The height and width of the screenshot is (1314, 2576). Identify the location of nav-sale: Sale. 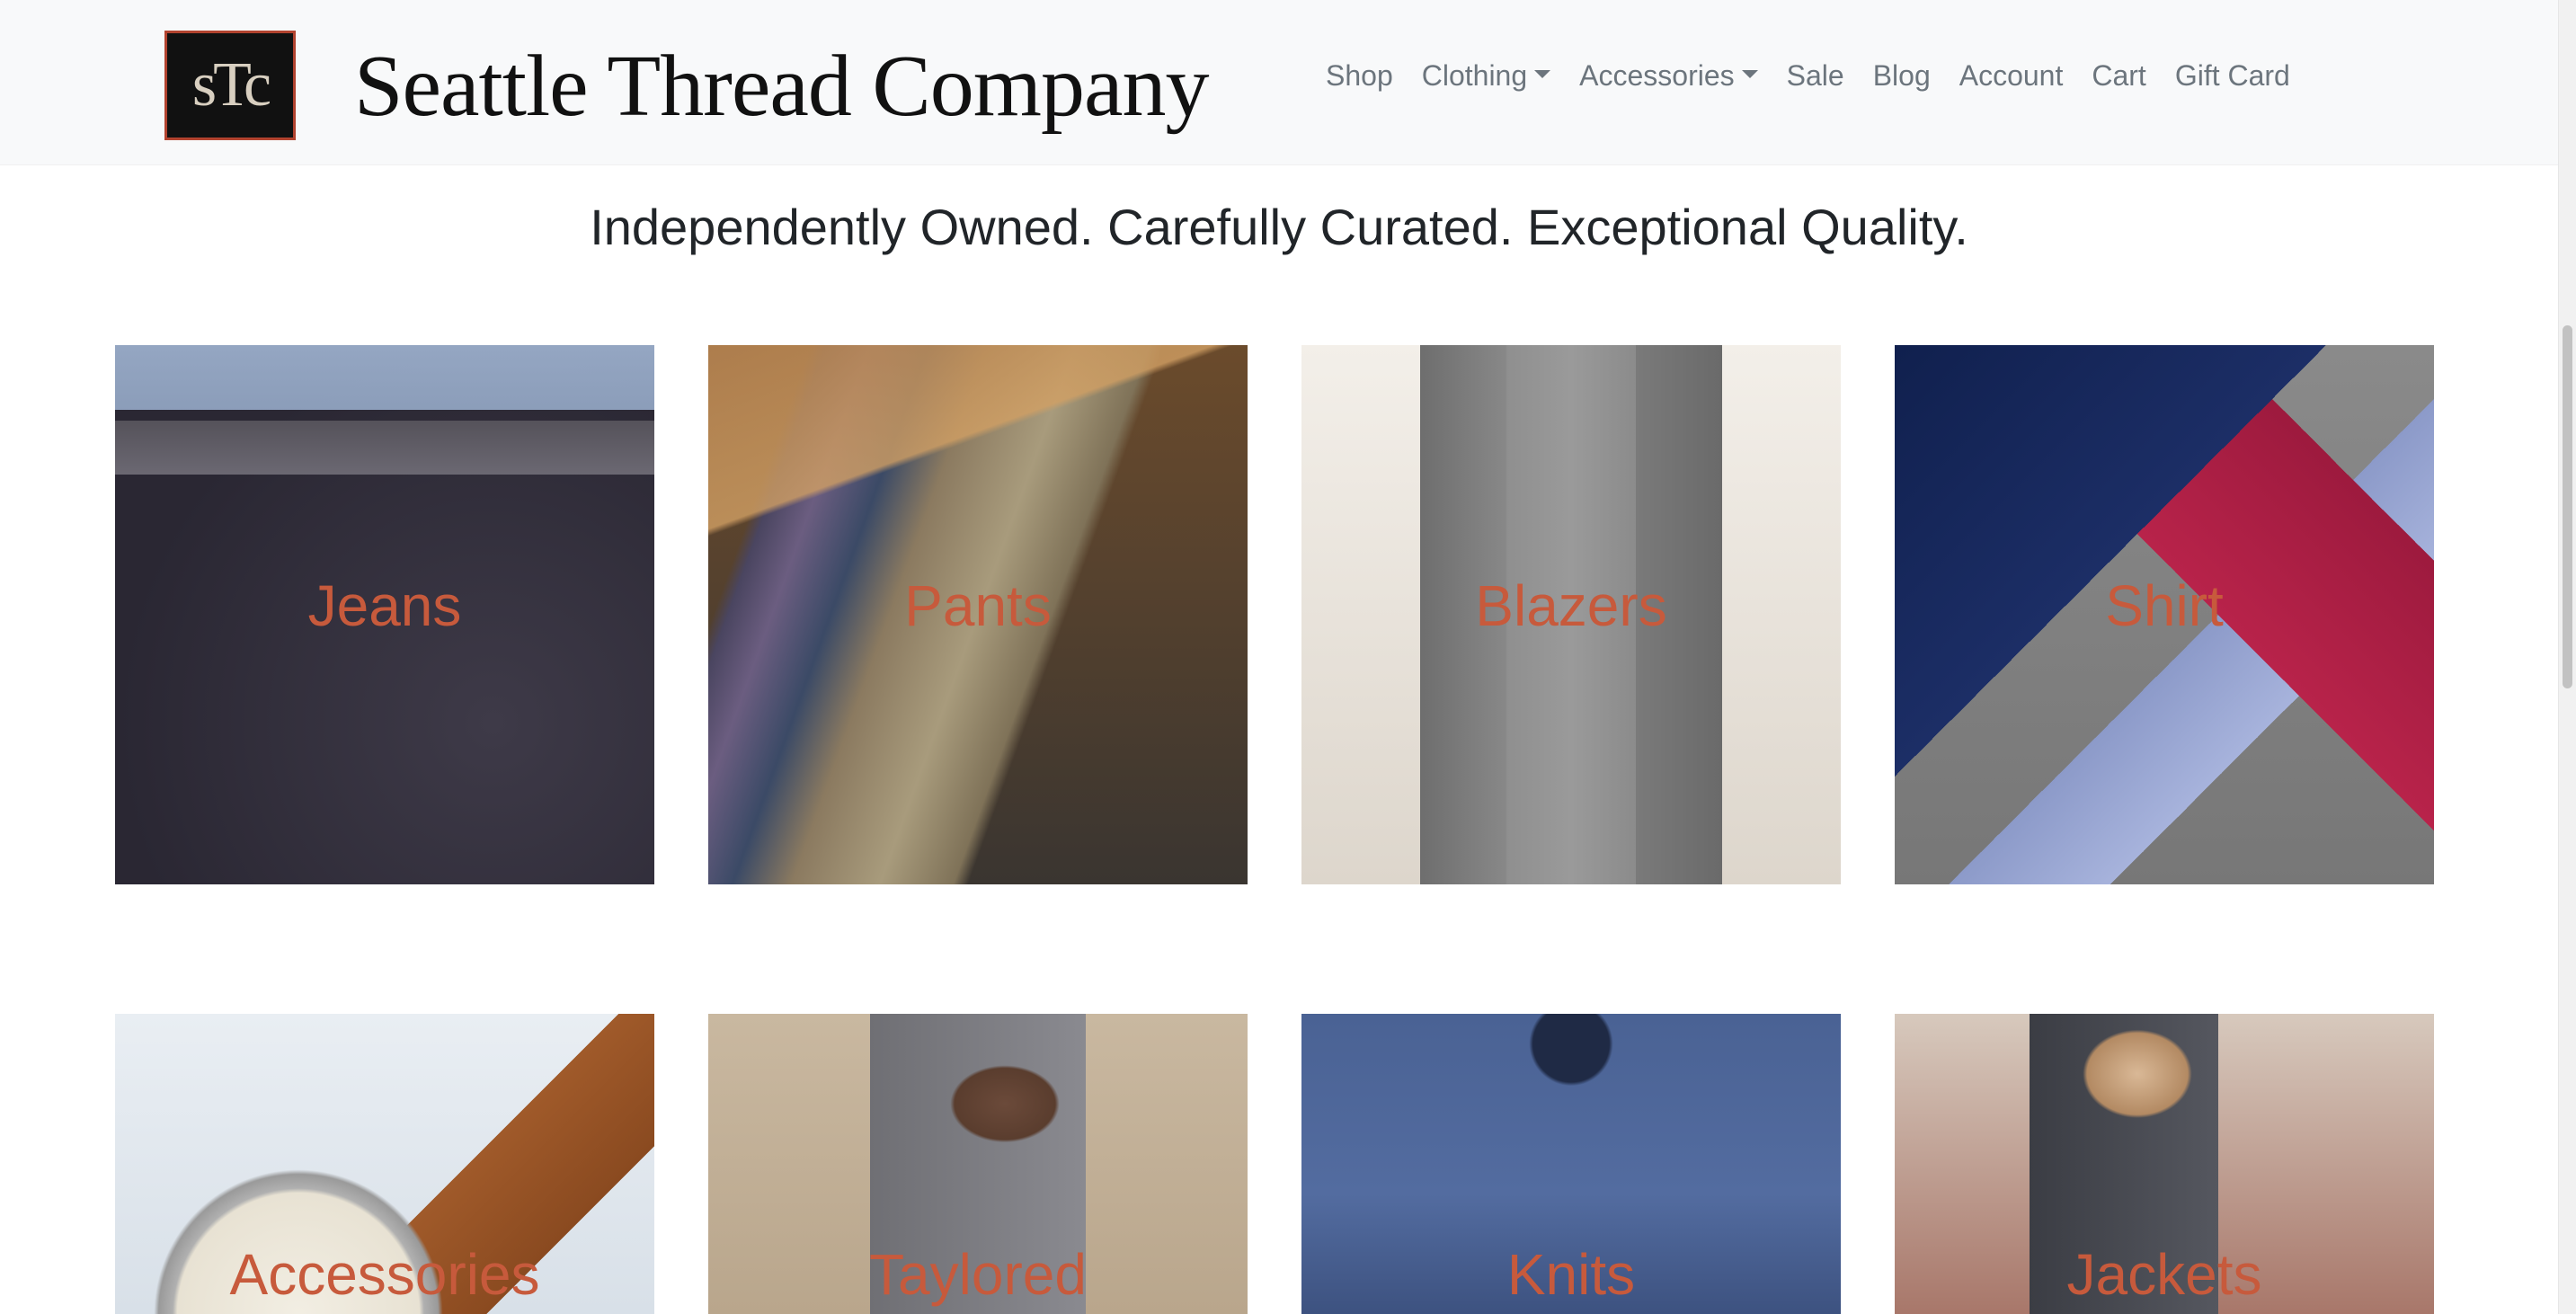
(1815, 76).